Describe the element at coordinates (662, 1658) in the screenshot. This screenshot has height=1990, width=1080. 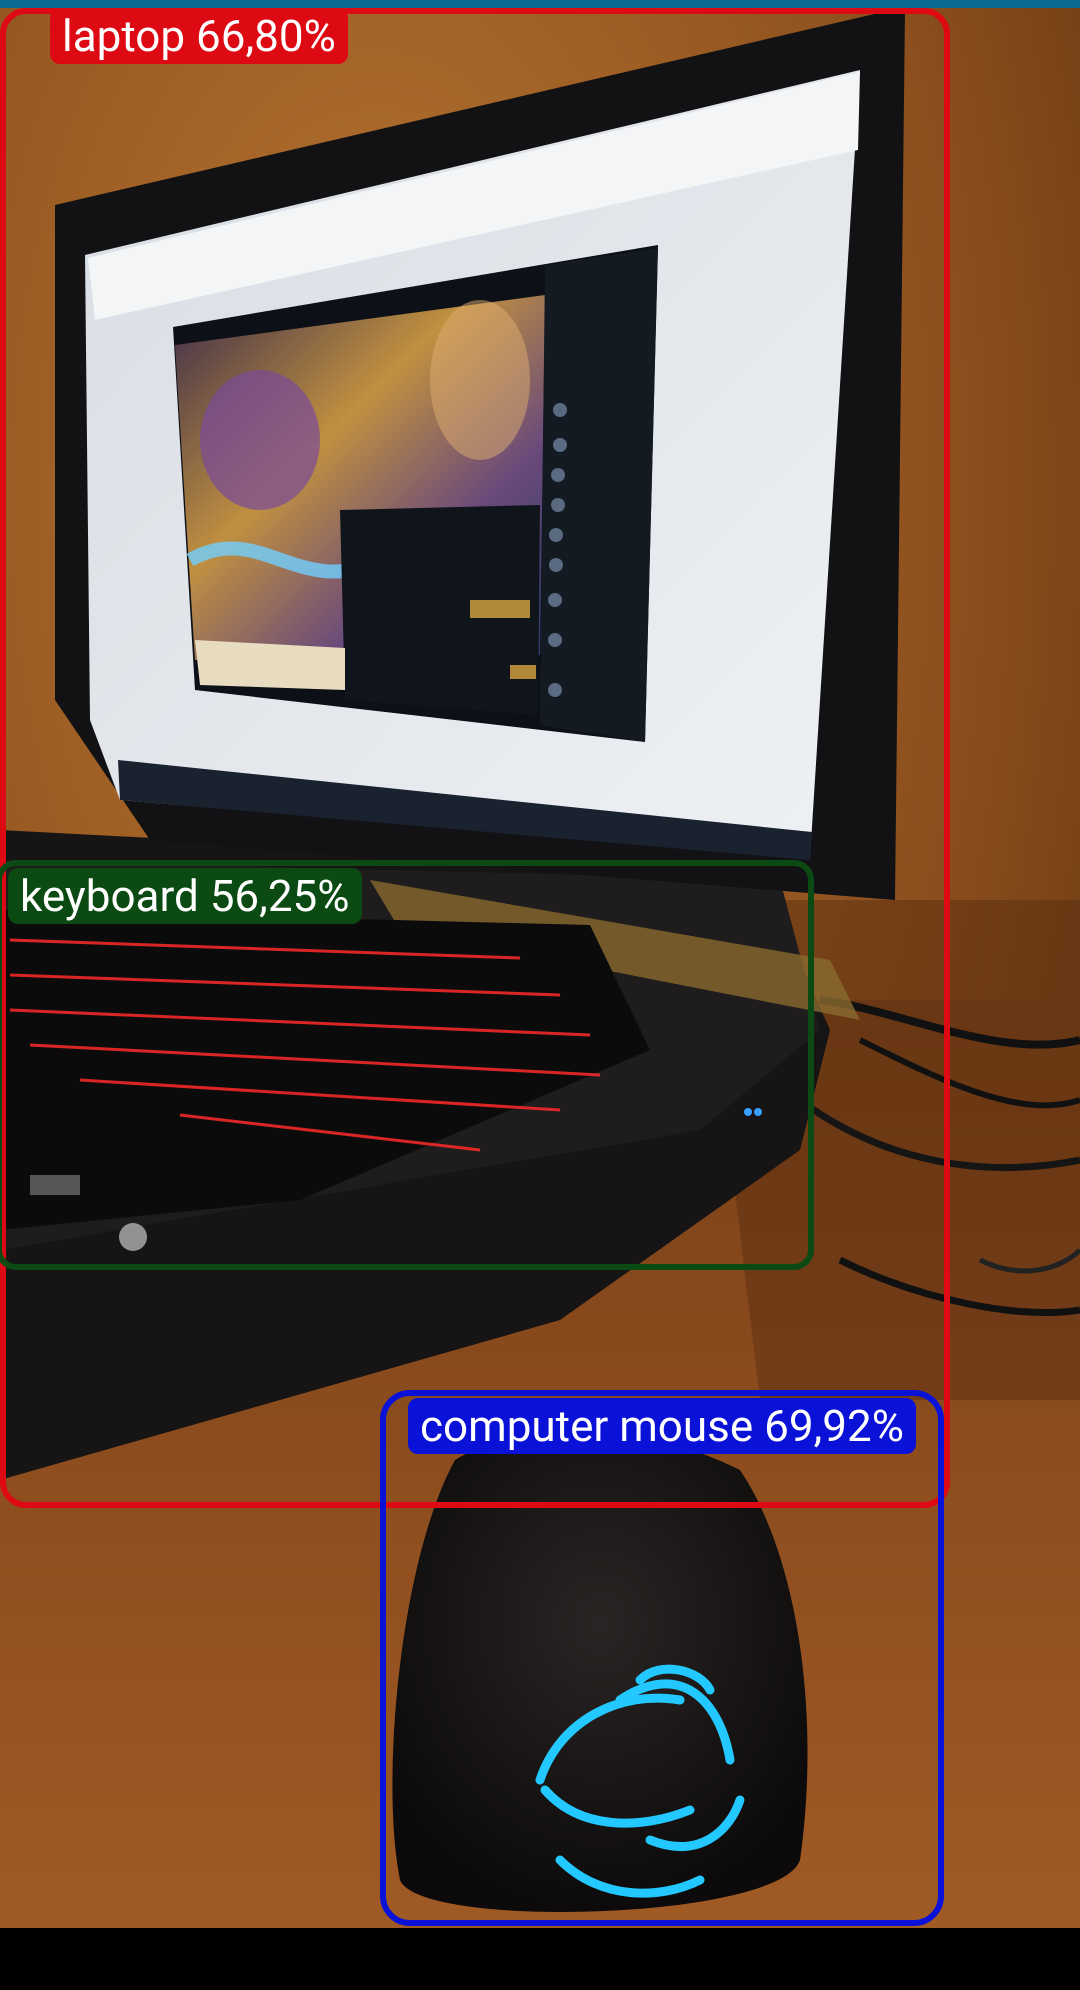
I see `computer-mouse-detection-box` at that location.